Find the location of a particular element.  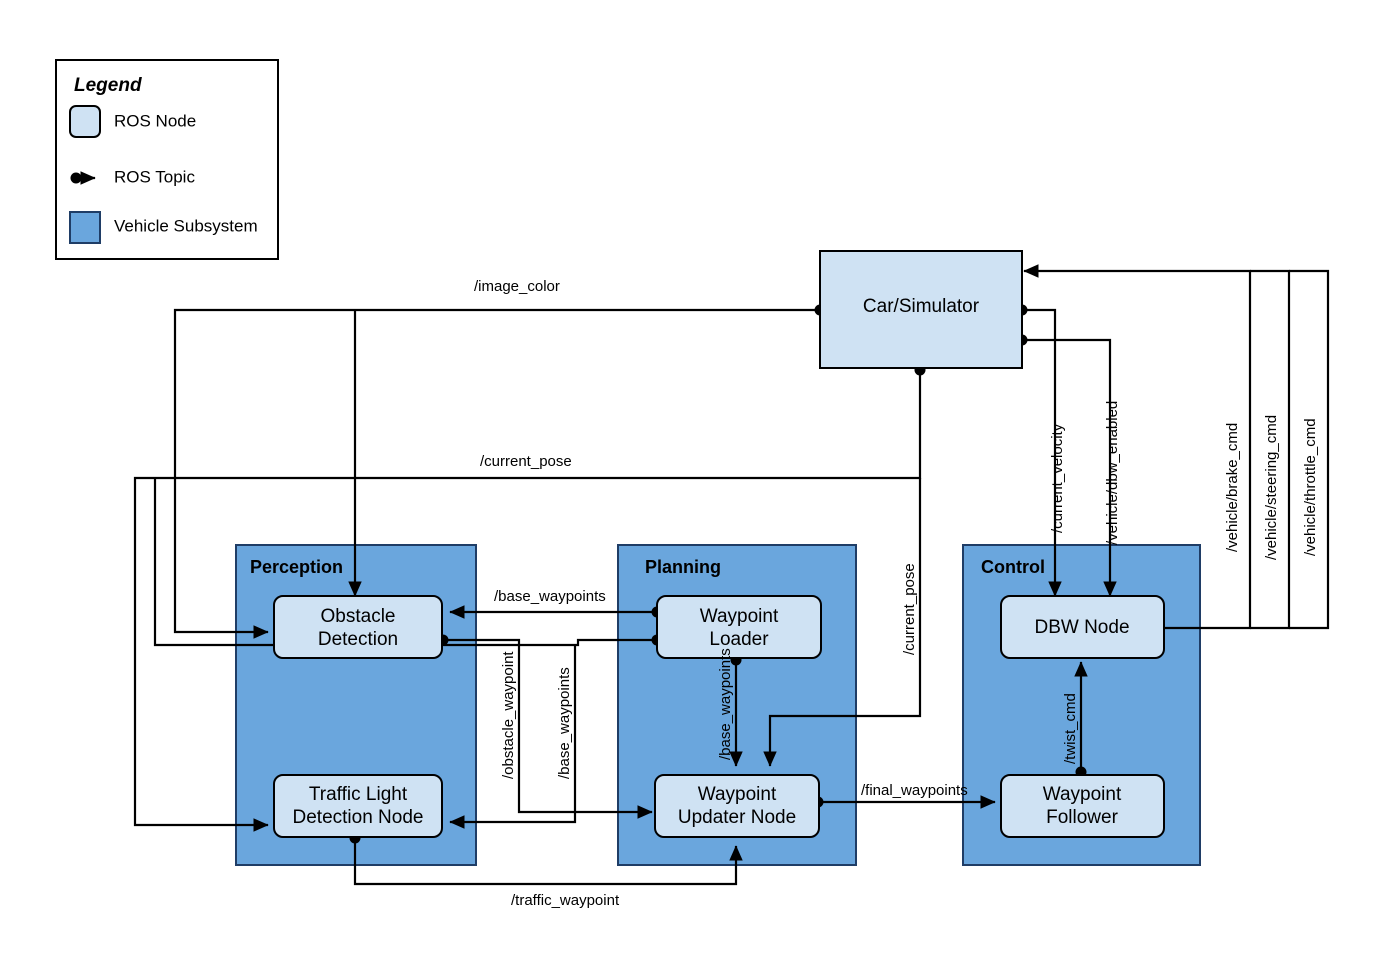

topic-label-vehicle-steering-cmd: /vehicle/steering_cmd is located at coordinates (1271, 487).